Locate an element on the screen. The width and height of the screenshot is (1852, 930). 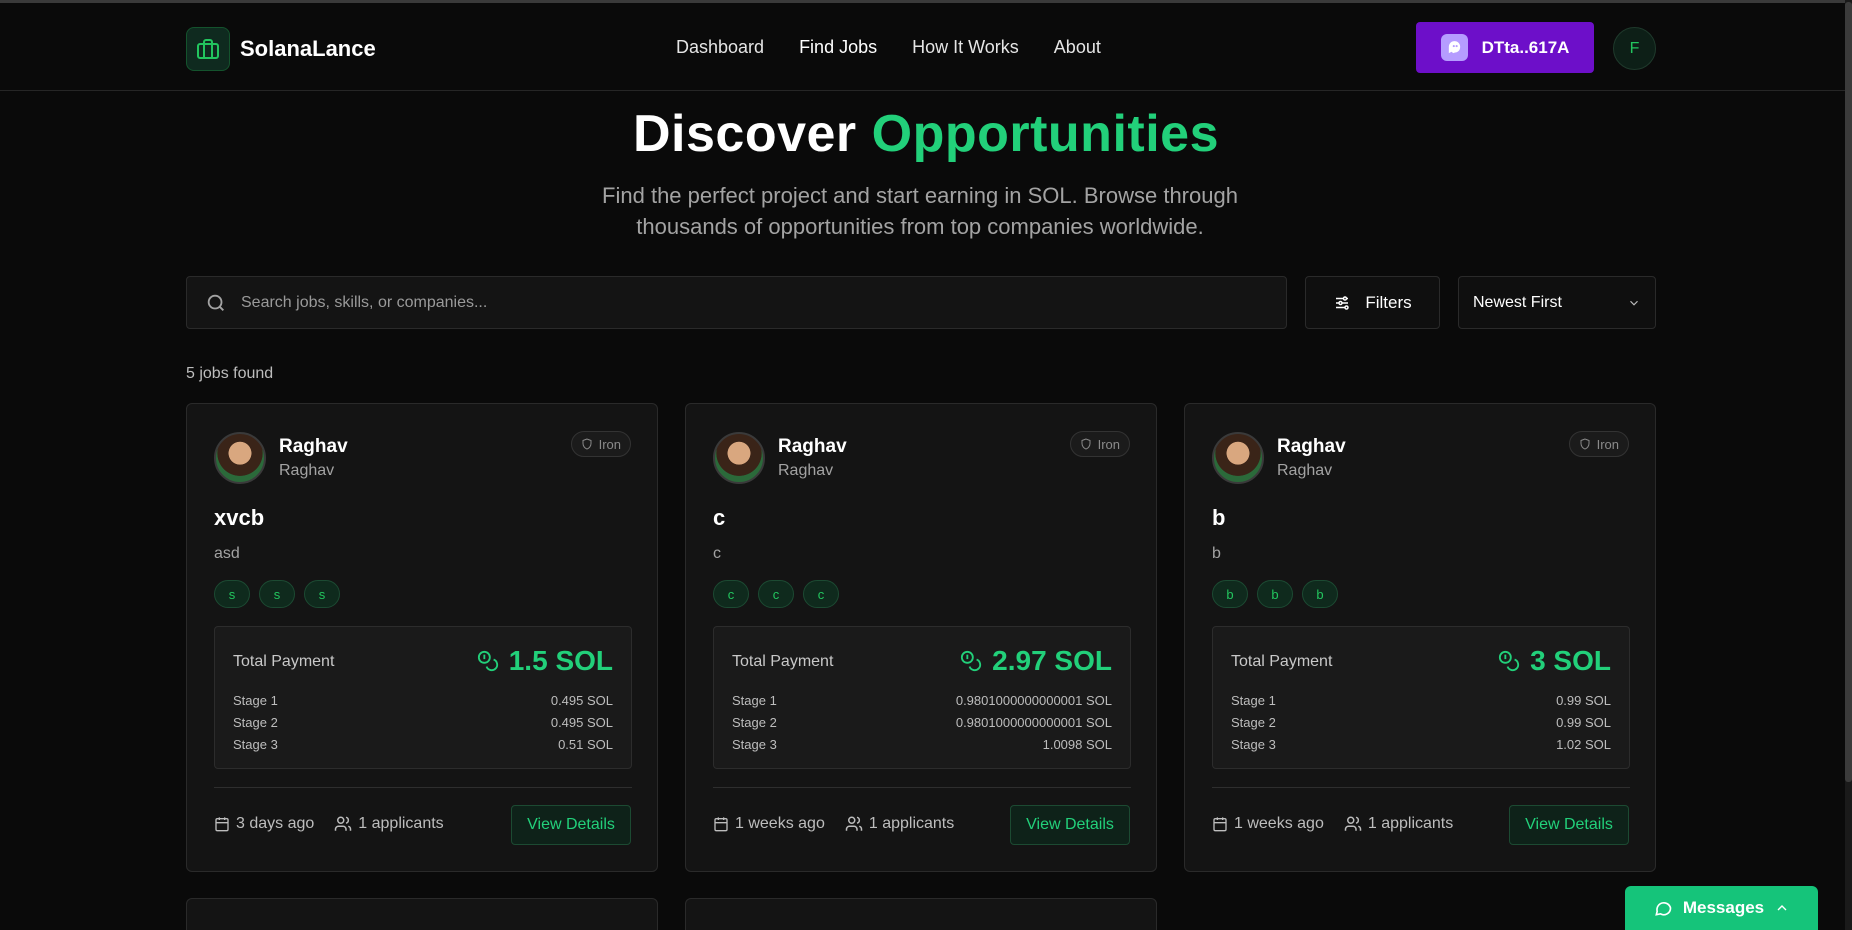
job-meta: 3 days ago 1 applicants is located at coordinates (339, 824).